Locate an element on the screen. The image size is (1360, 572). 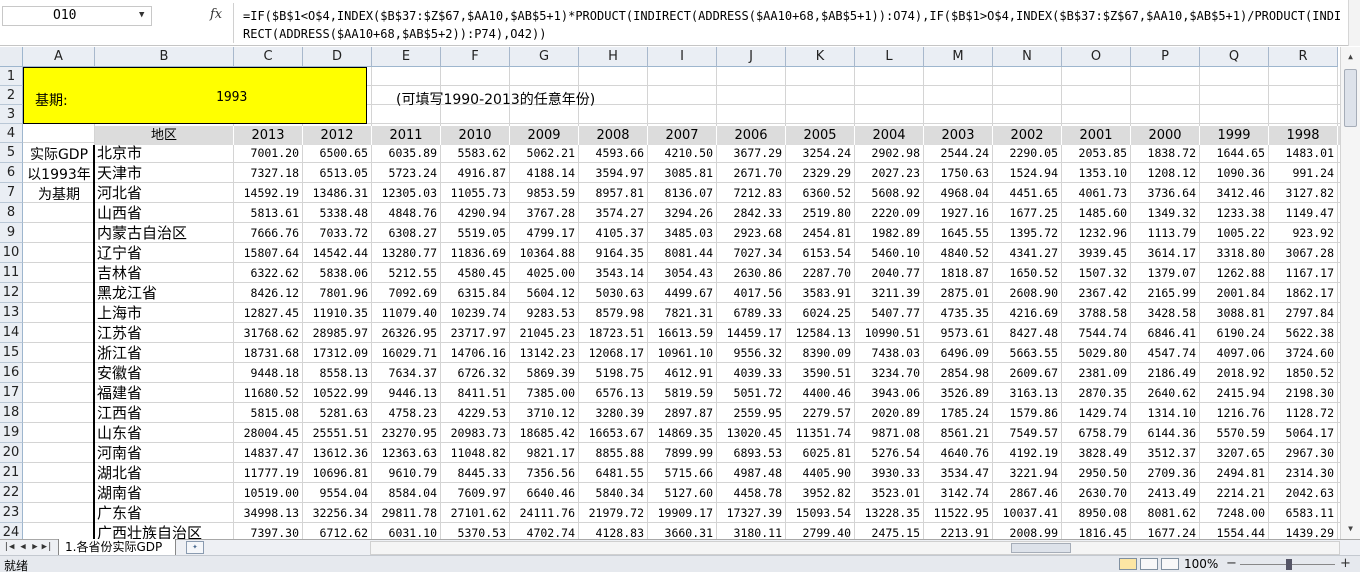
value-cell: 3939.45 is located at coordinates (1096, 253).